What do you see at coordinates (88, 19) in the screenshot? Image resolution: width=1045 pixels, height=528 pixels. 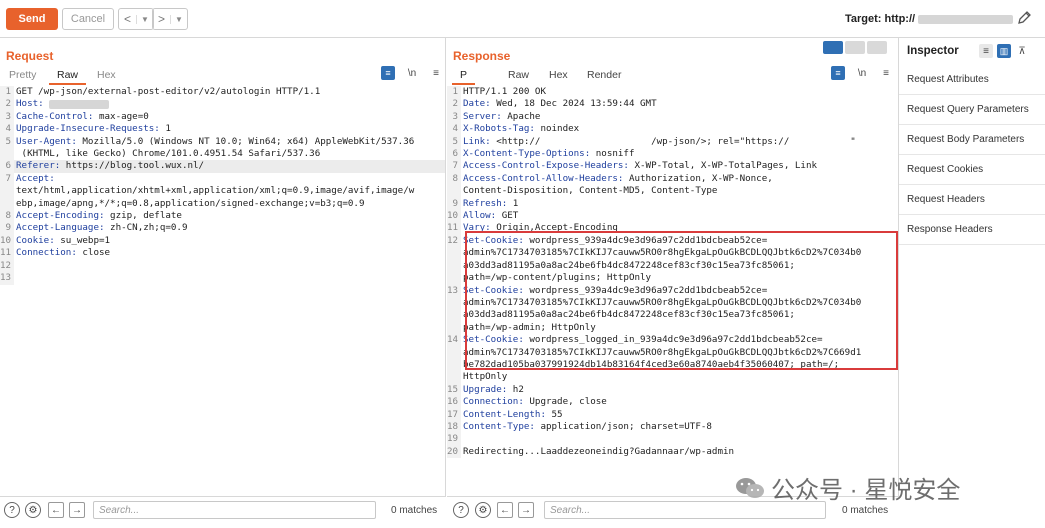 I see `cancel-button: Cancel` at bounding box center [88, 19].